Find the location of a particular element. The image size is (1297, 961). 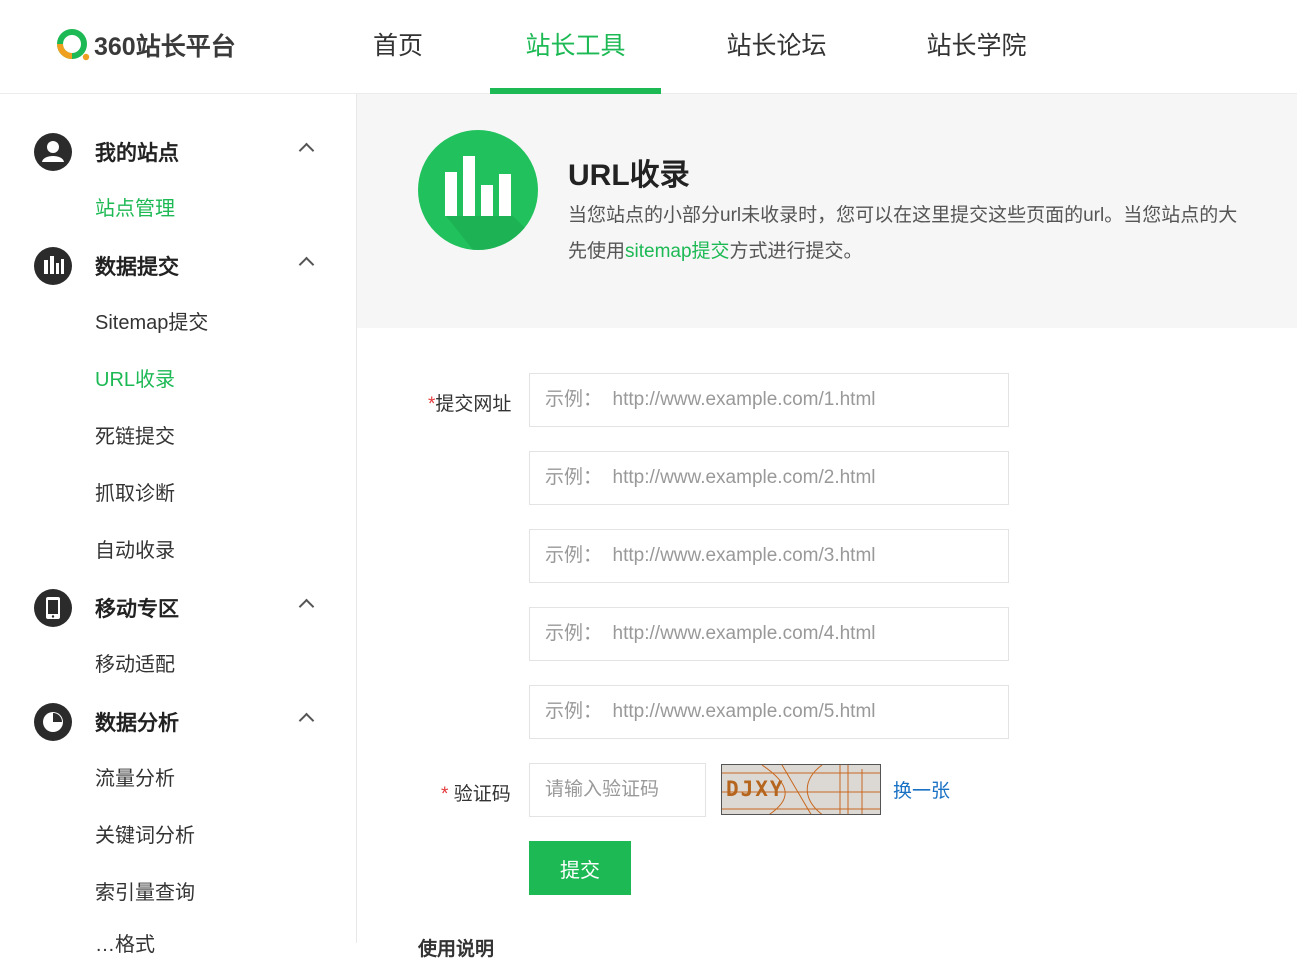

logo-text: 360站长平台 is located at coordinates (165, 47).